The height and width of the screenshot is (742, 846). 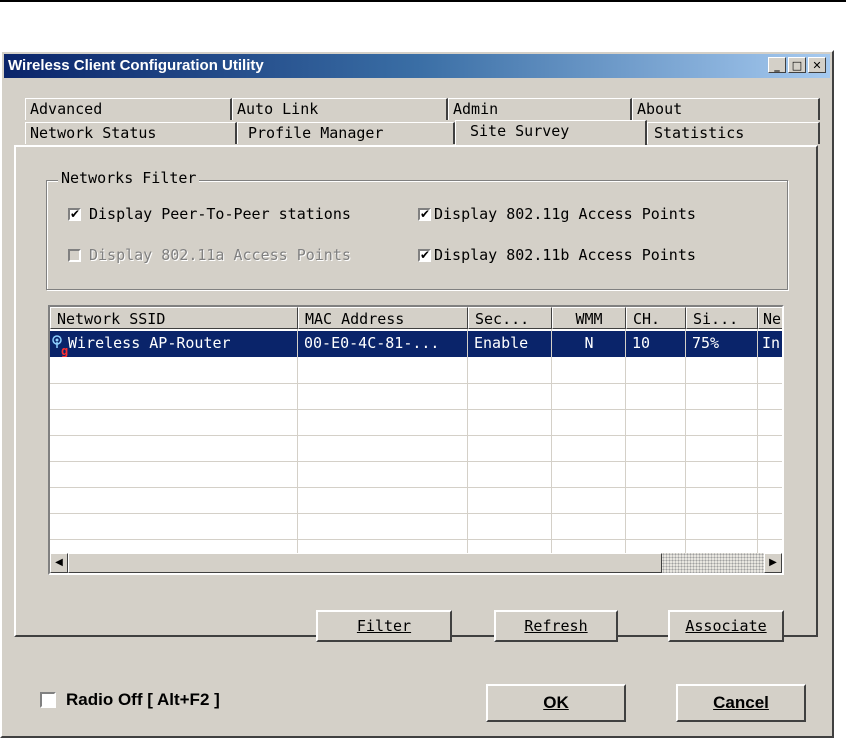 What do you see at coordinates (66, 109) in the screenshot?
I see `tab-label: Advanced` at bounding box center [66, 109].